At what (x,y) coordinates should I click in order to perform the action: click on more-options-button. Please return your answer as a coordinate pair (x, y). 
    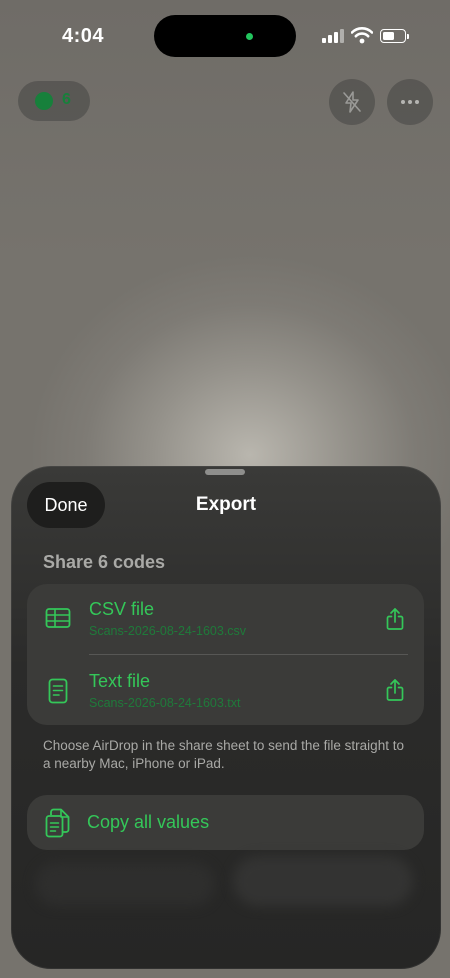
    Looking at the image, I should click on (410, 102).